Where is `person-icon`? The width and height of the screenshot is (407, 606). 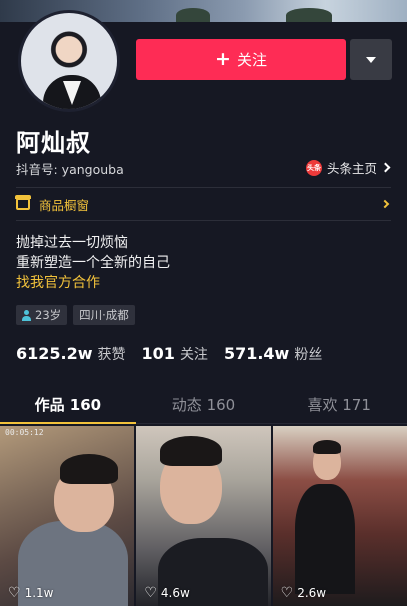
person-icon is located at coordinates (26, 315).